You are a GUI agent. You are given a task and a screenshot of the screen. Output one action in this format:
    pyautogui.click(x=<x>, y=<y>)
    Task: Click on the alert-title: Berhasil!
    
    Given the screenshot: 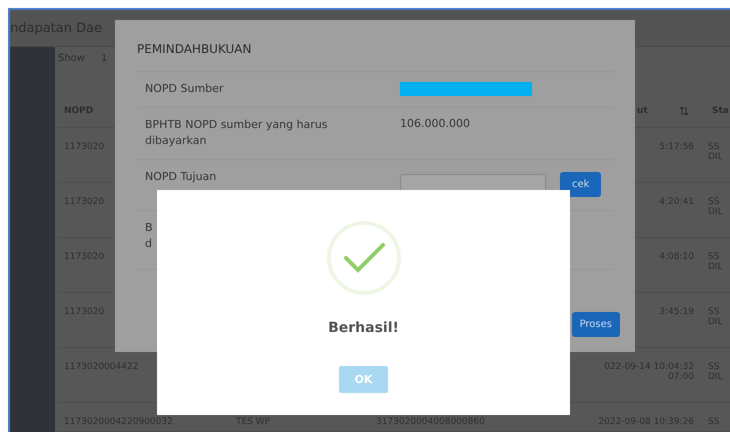 What is the action you would take?
    pyautogui.click(x=363, y=328)
    